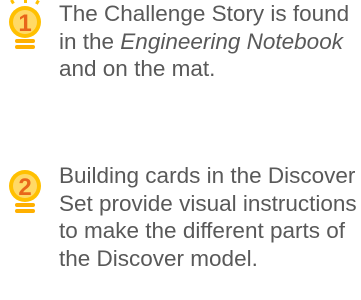 The height and width of the screenshot is (300, 361). What do you see at coordinates (24, 187) in the screenshot?
I see `callout-number: 2` at bounding box center [24, 187].